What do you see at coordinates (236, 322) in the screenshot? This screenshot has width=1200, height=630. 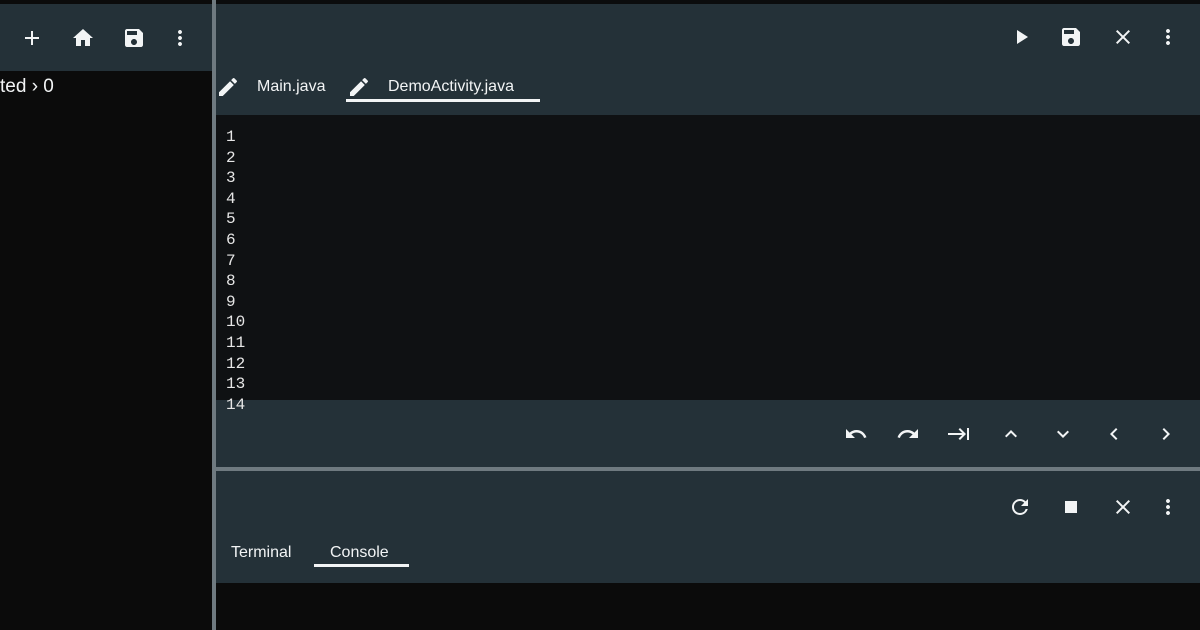 I see `line-number: 10` at bounding box center [236, 322].